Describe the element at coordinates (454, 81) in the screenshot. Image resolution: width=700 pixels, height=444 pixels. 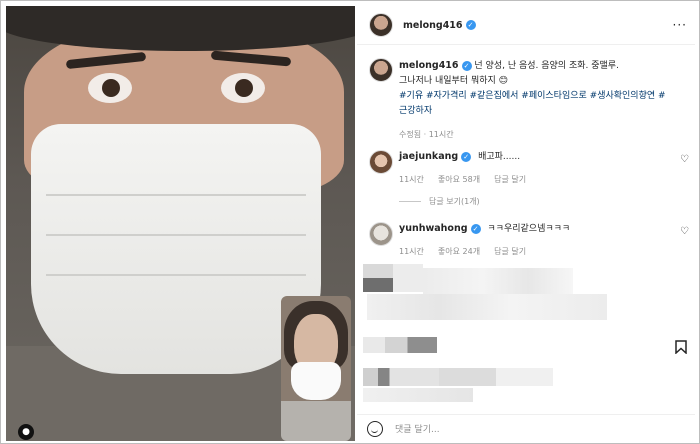
I see `caption-line2: 그나저나 내일부터 뭐하지 😊` at that location.